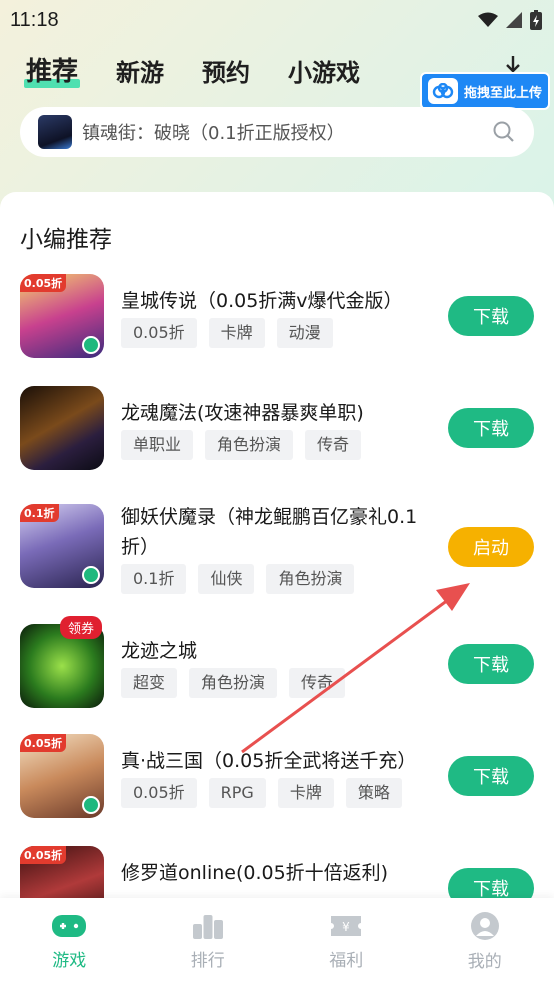  Describe the element at coordinates (237, 793) in the screenshot. I see `tag: RPG` at that location.